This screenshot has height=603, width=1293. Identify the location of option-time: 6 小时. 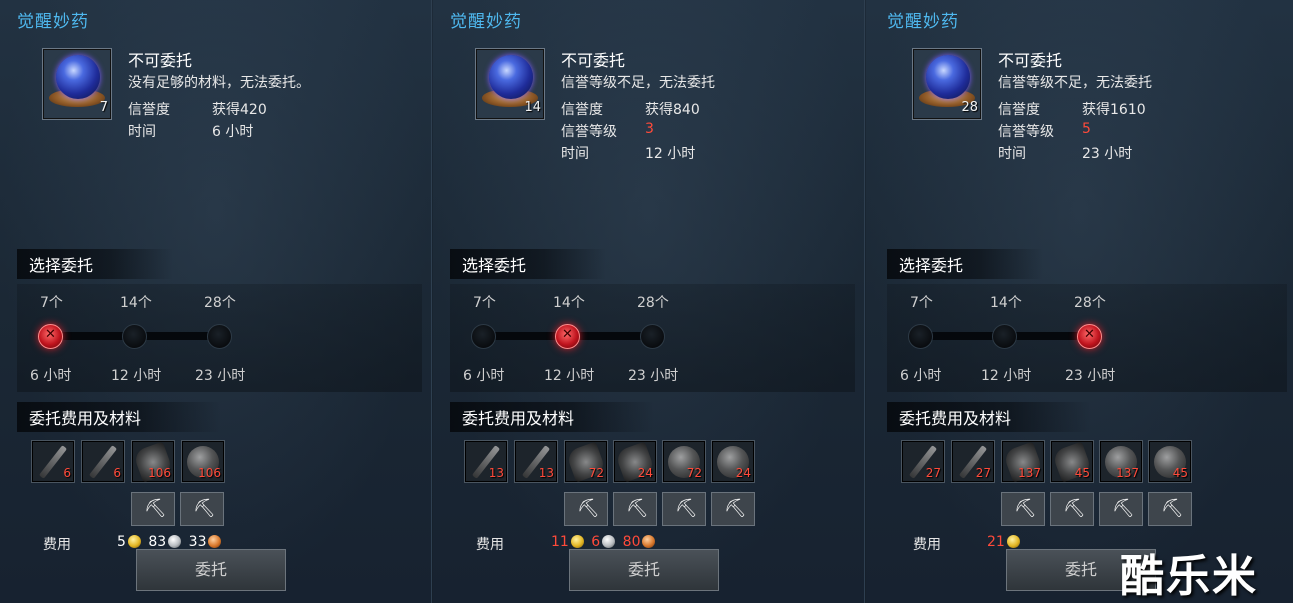
(51, 376).